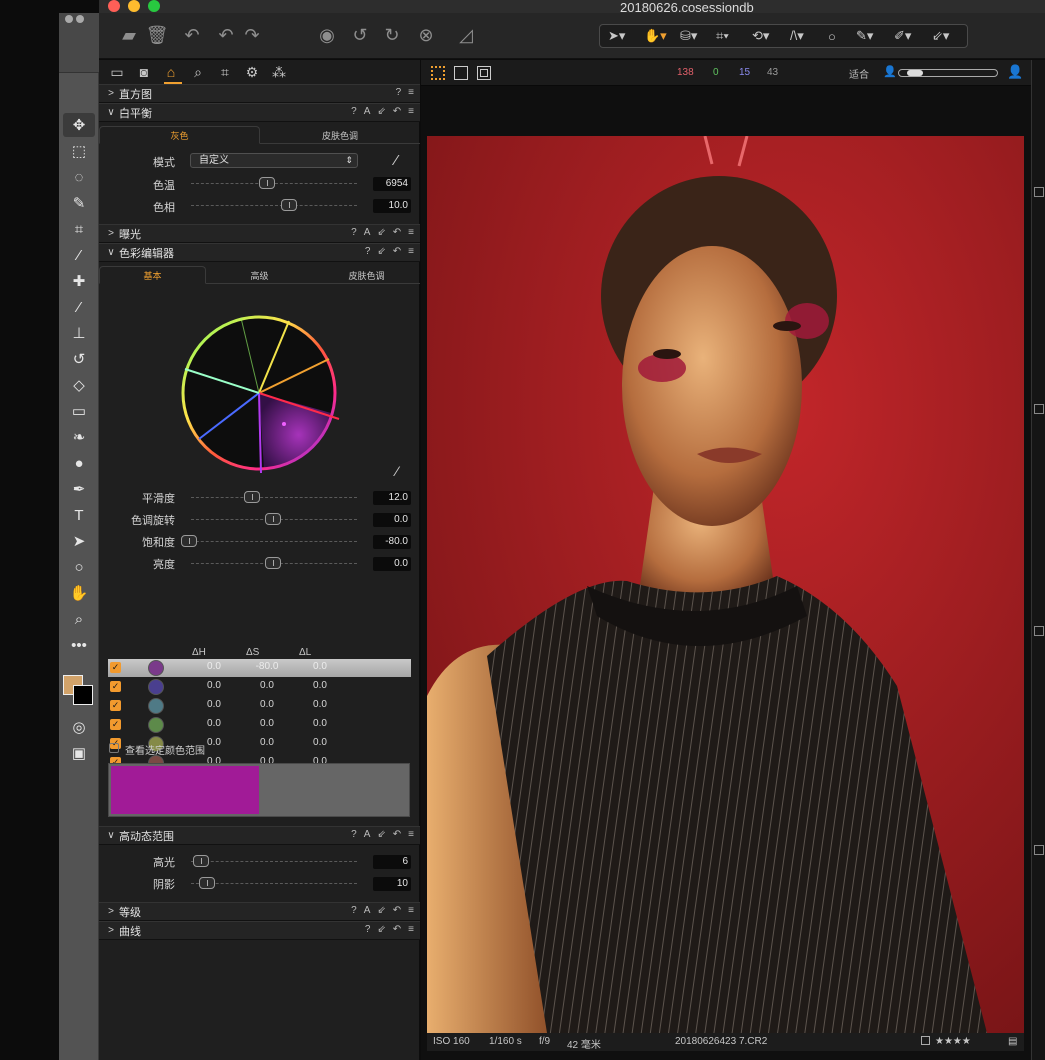 Image resolution: width=1045 pixels, height=1060 pixels. I want to click on mode-select: 自定义 ⇕, so click(274, 160).